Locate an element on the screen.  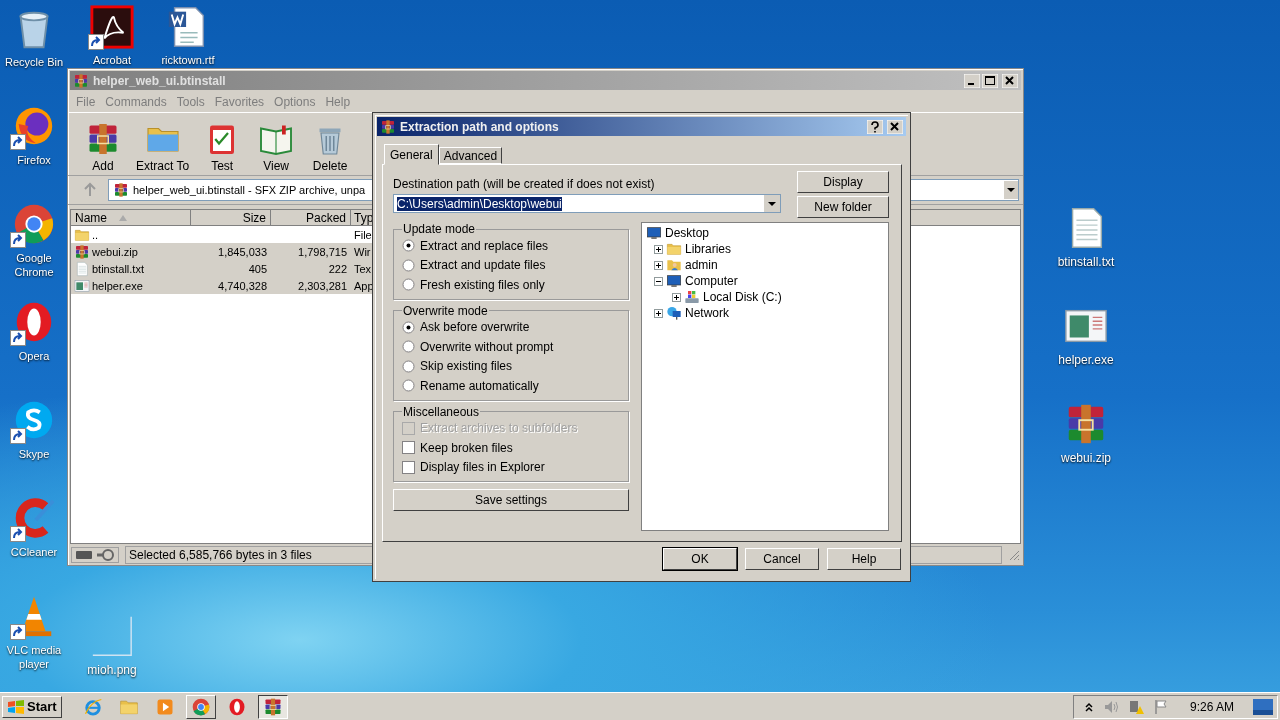
monitor-icon is located at coordinates (654, 233).